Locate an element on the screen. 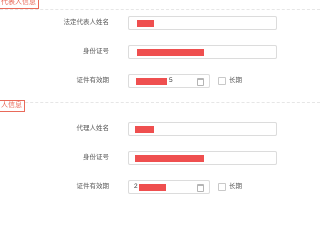 This screenshot has height=240, width=320. agent-validity-row: 证件有效期 2 长期 is located at coordinates (160, 187).